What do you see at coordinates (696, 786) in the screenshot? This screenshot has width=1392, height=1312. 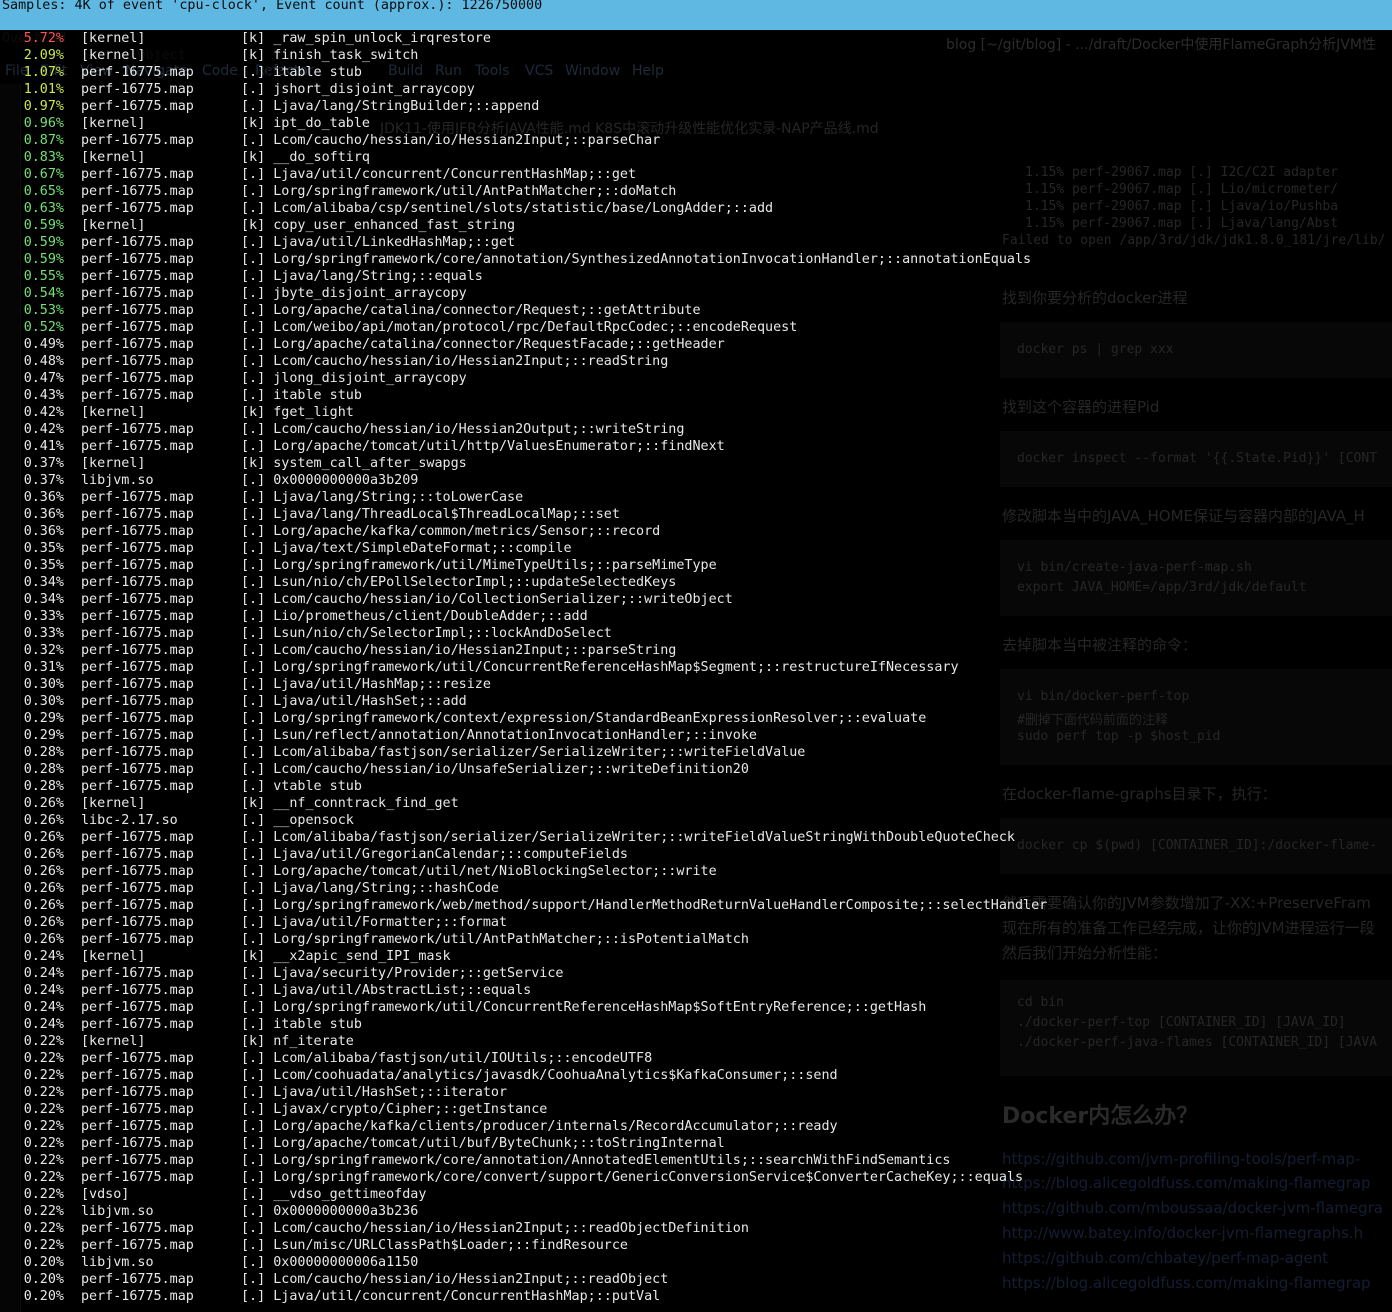 I see `symbol-row: 0.28% perf-16775.map [.] vtable stub` at bounding box center [696, 786].